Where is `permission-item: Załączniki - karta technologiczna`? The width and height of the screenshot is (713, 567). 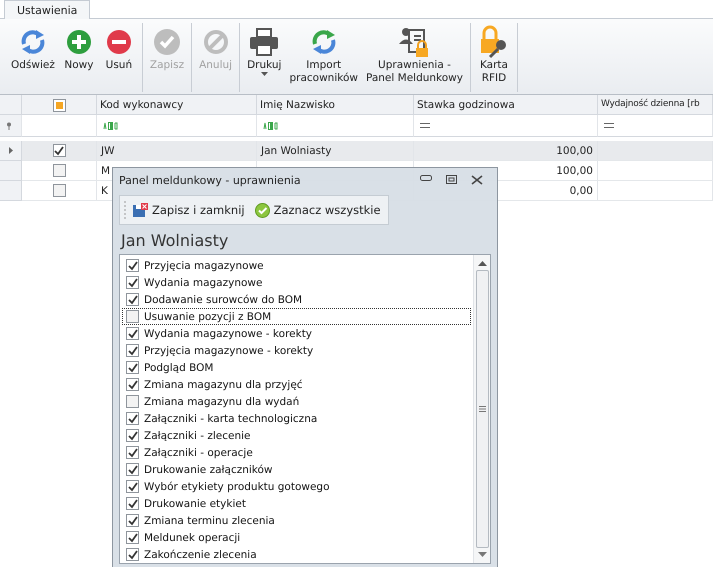 permission-item: Załączniki - karta technologiczna is located at coordinates (296, 418).